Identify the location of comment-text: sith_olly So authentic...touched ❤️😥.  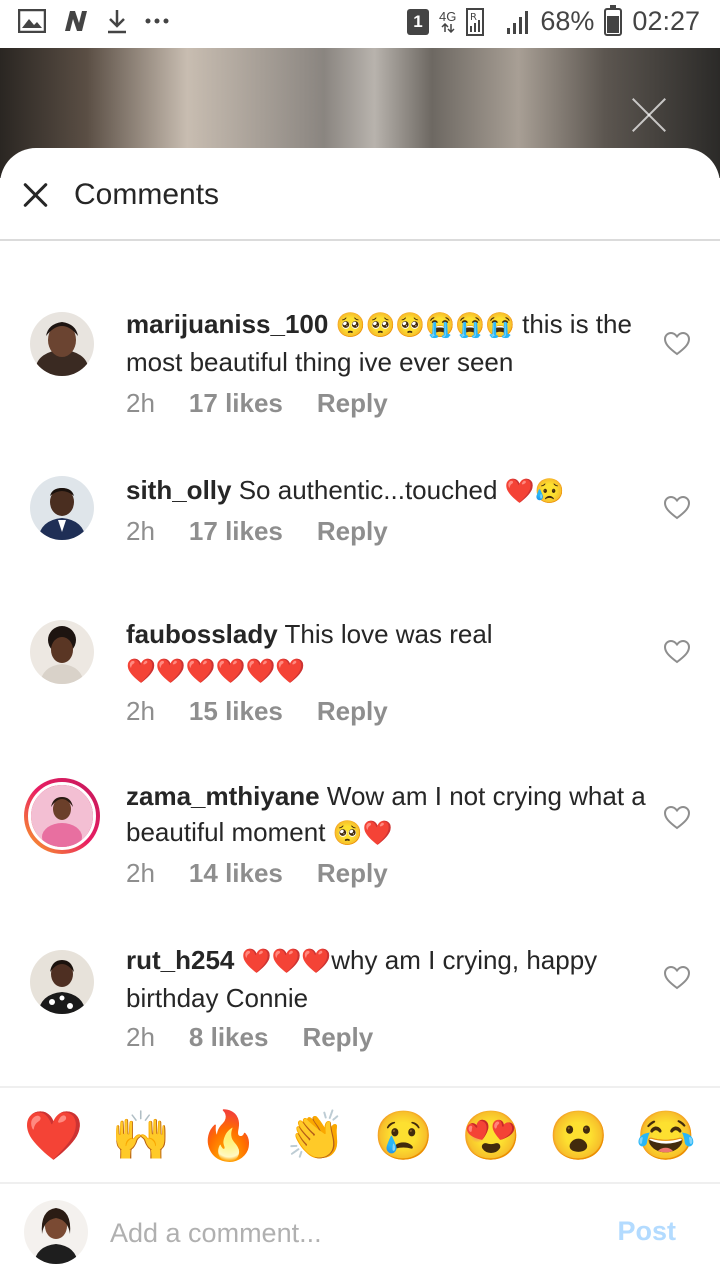
(386, 491).